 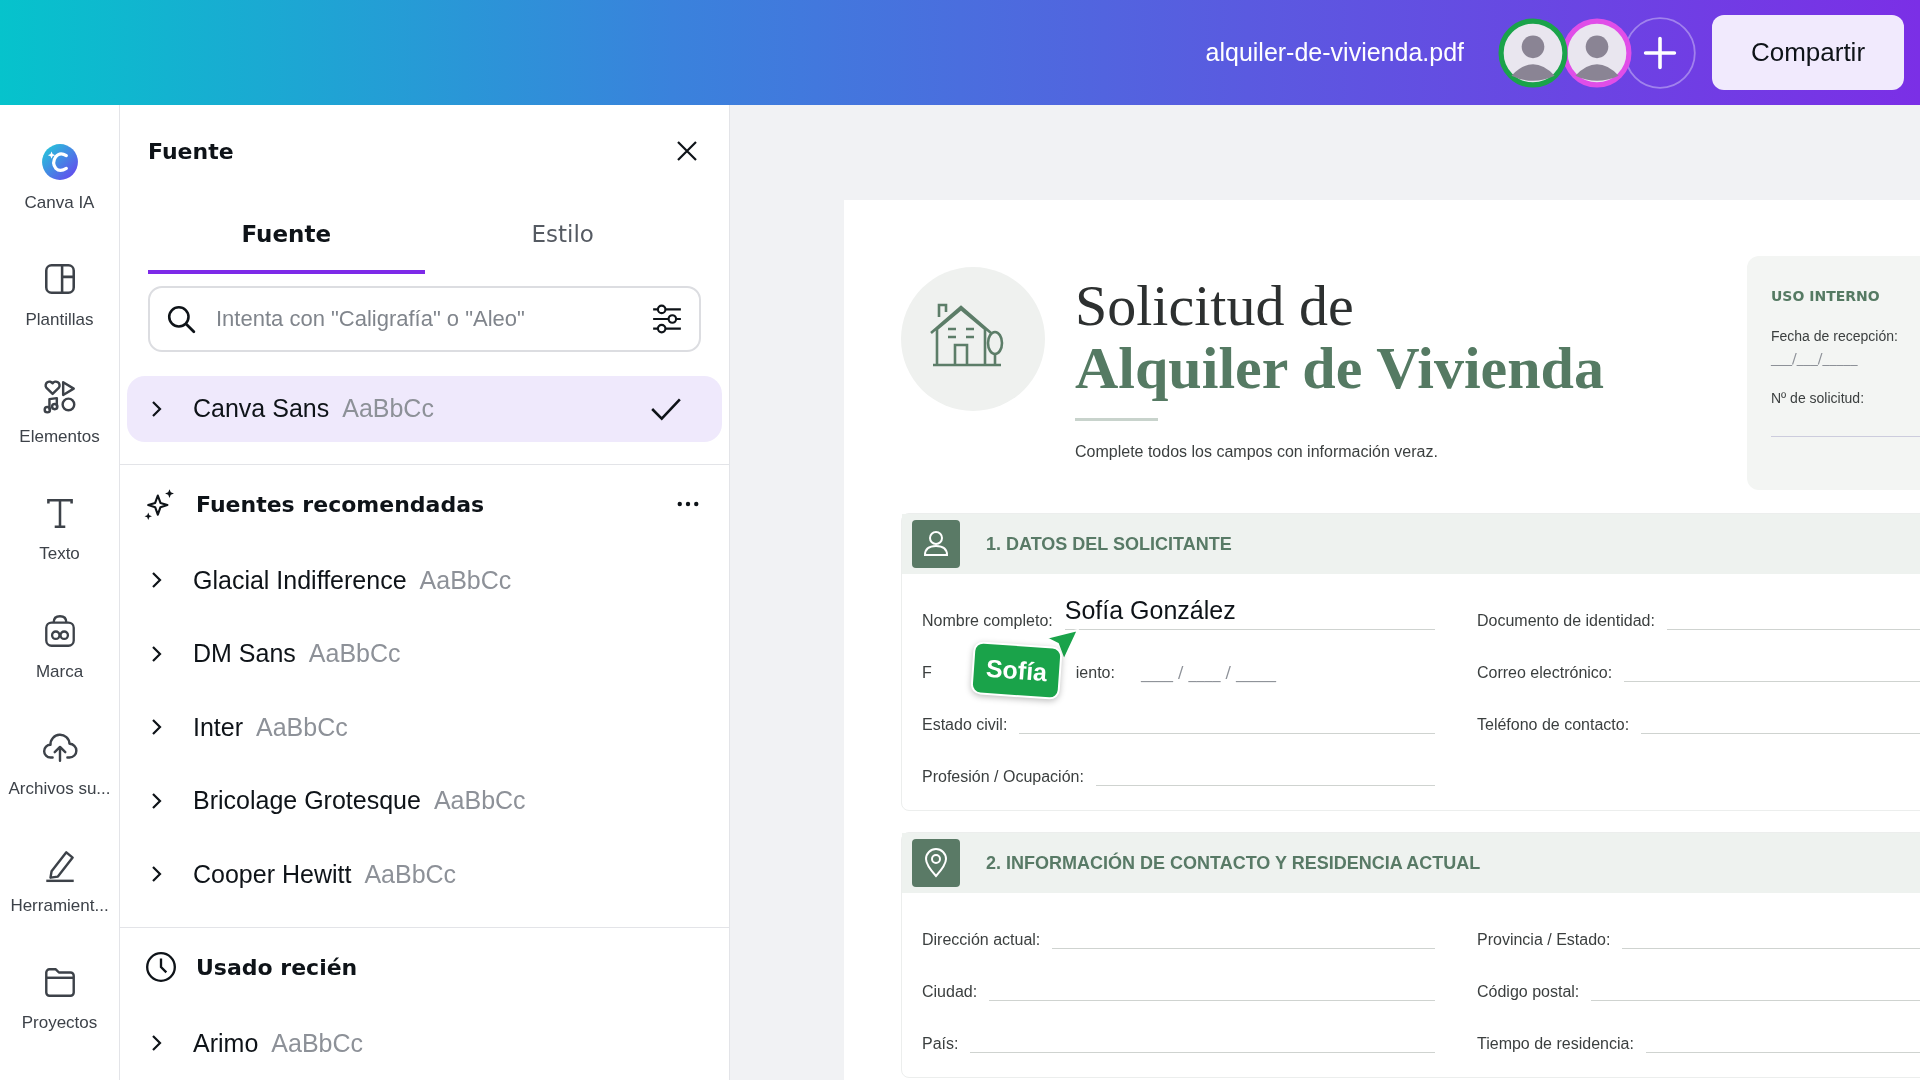 What do you see at coordinates (59, 437) in the screenshot?
I see `sidebar-label: Elementos` at bounding box center [59, 437].